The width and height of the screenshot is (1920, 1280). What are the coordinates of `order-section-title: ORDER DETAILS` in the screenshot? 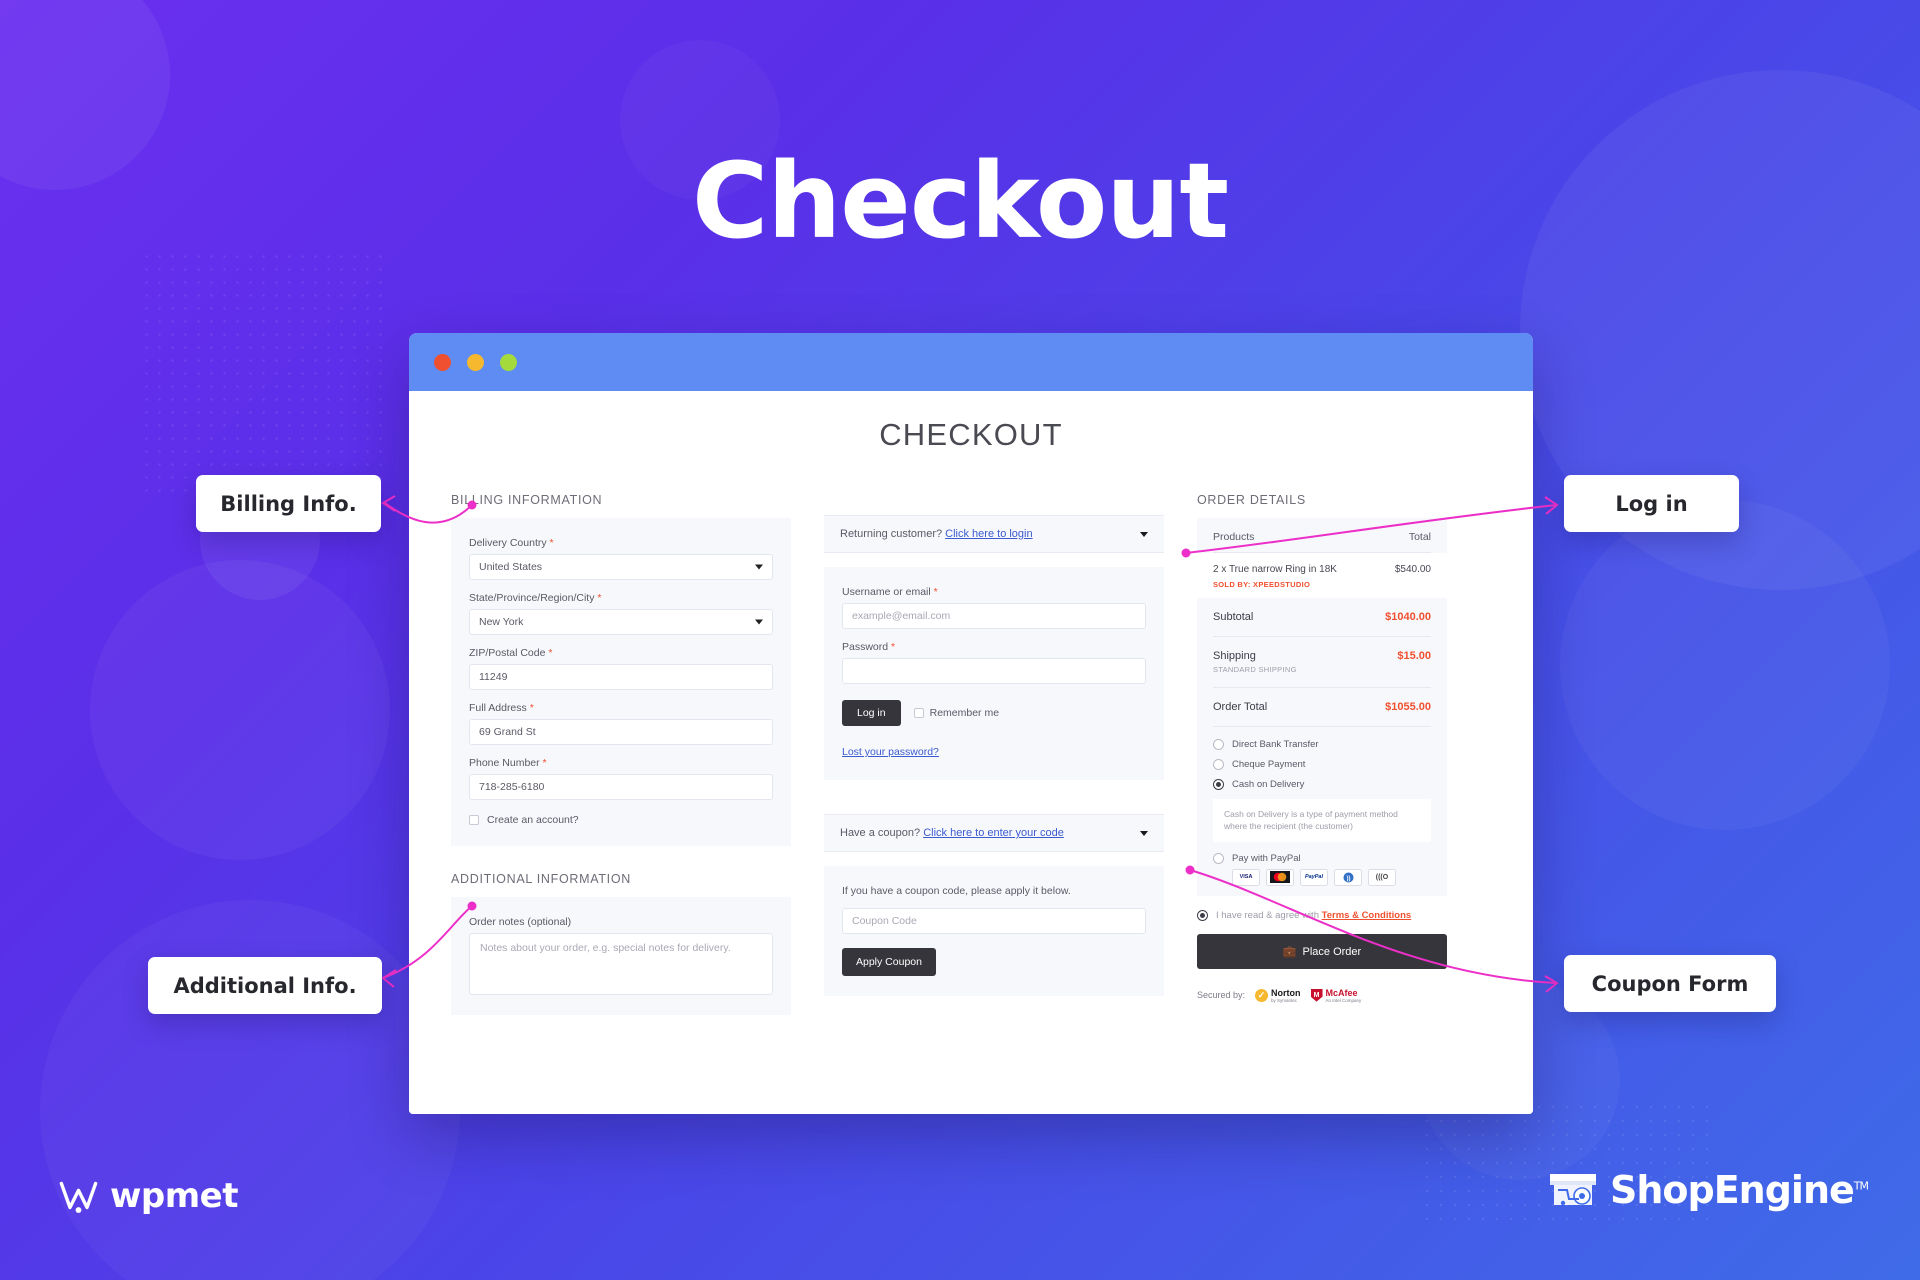 It's located at (1251, 500).